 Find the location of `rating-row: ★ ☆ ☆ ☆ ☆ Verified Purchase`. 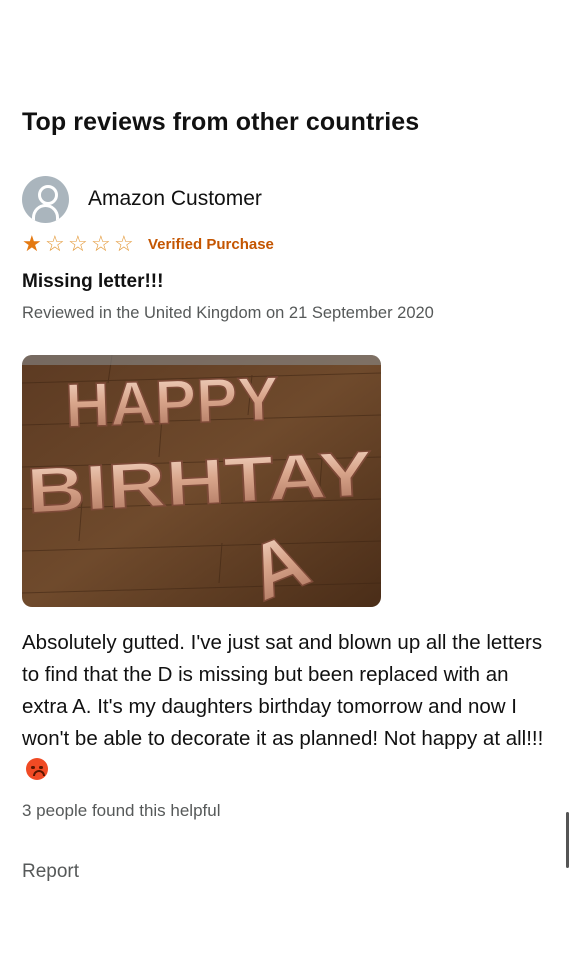

rating-row: ★ ☆ ☆ ☆ ☆ Verified Purchase is located at coordinates (148, 244).